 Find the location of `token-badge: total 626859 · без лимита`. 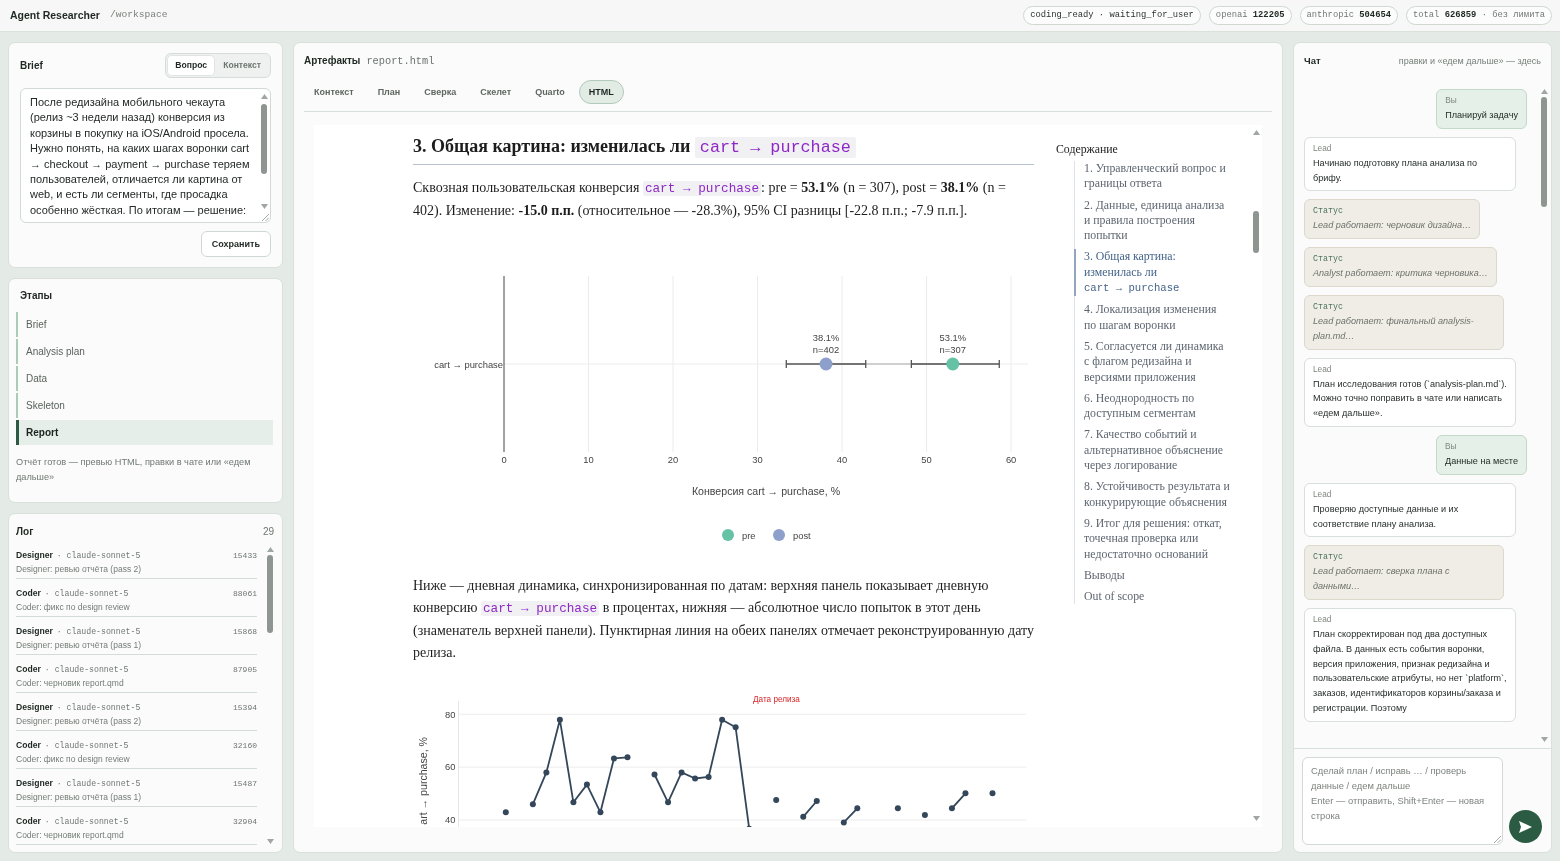

token-badge: total 626859 · без лимита is located at coordinates (1479, 15).